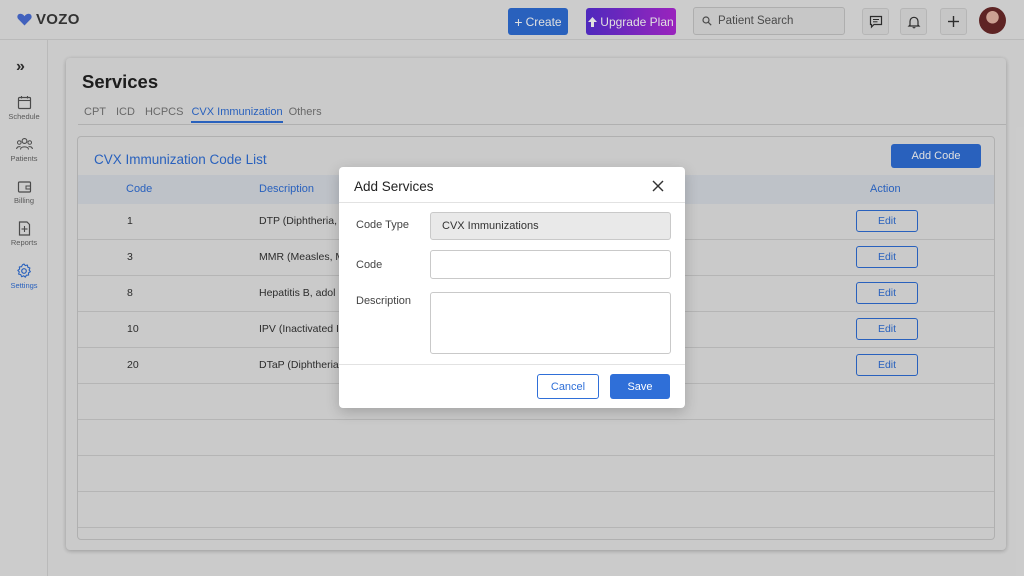 Image resolution: width=1024 pixels, height=576 pixels. Describe the element at coordinates (512, 202) in the screenshot. I see `modal-header-divider` at that location.